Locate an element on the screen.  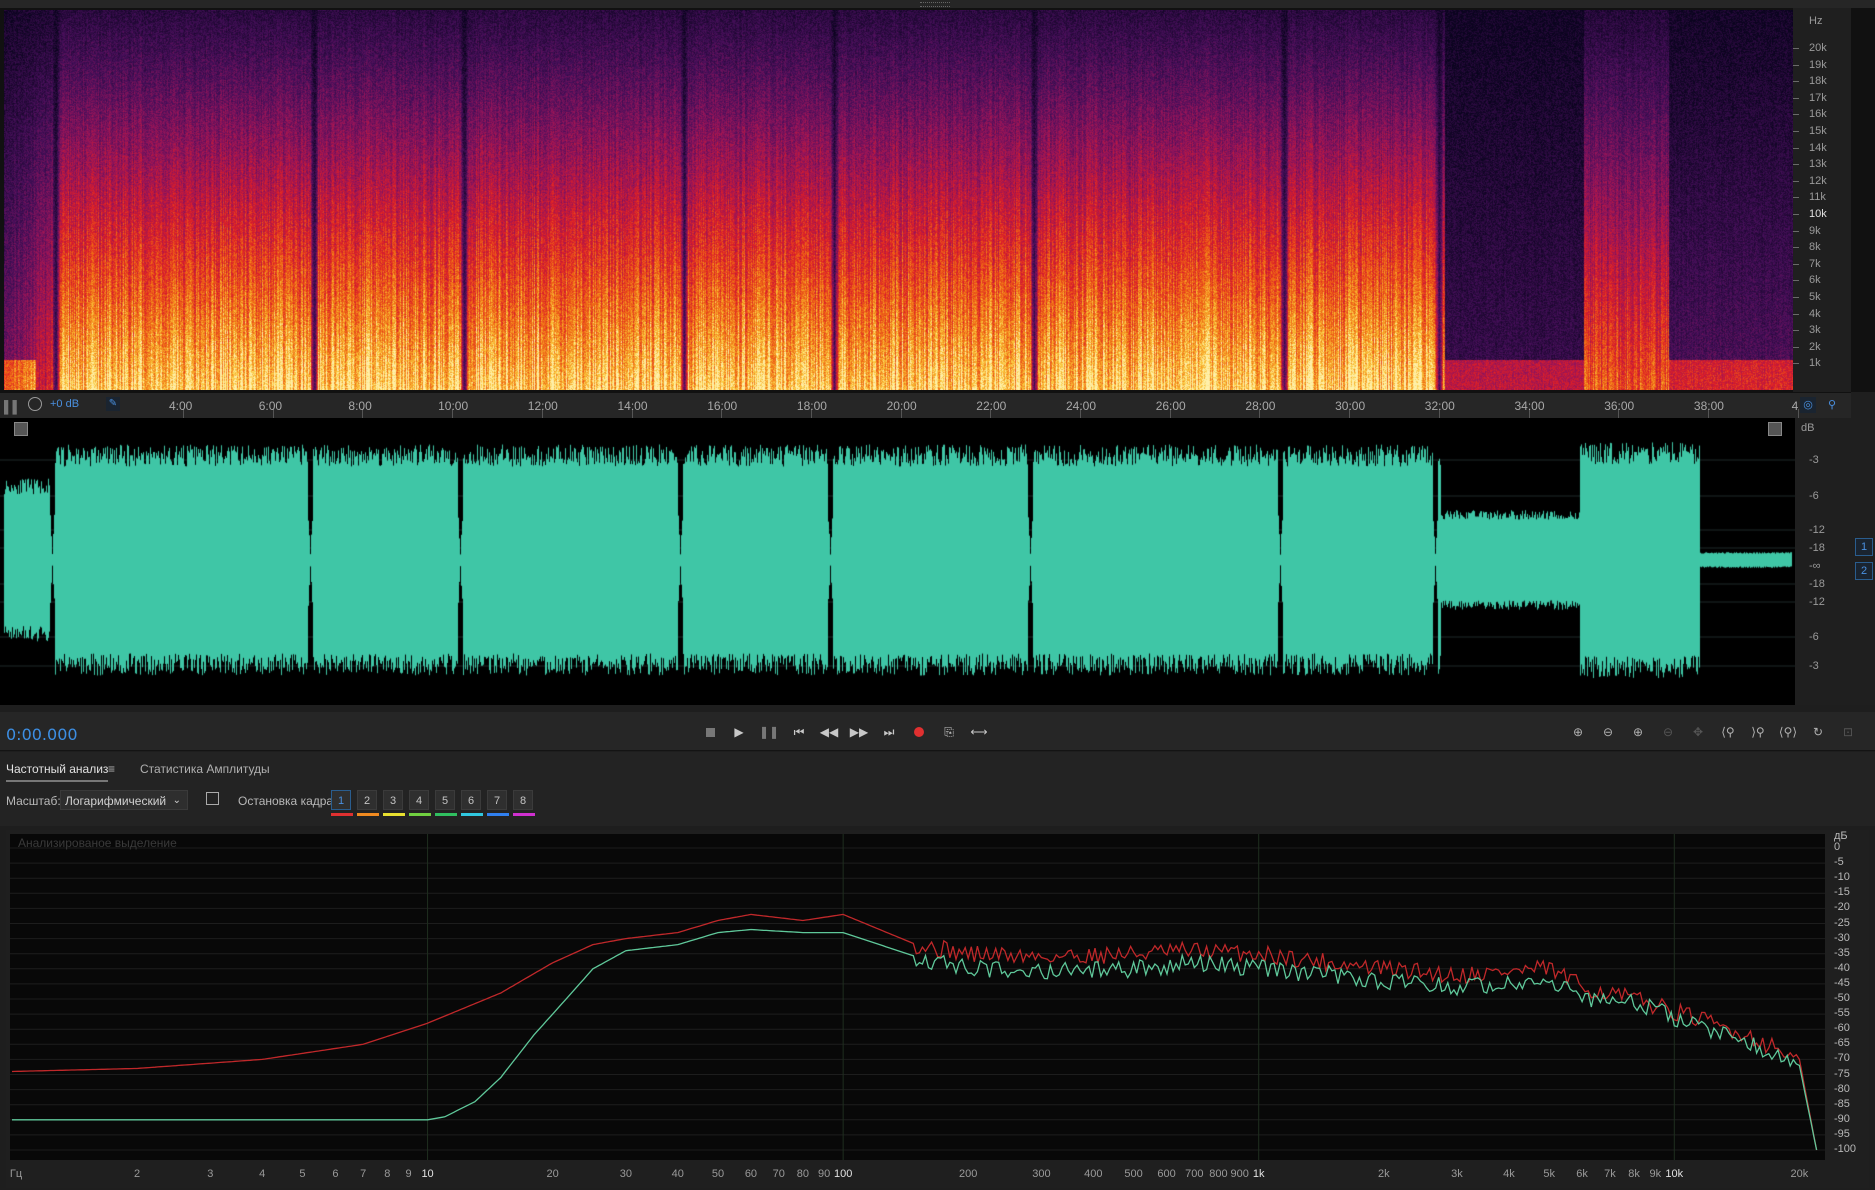
zoom-reset-icon: ↻ is located at coordinates (1818, 732).